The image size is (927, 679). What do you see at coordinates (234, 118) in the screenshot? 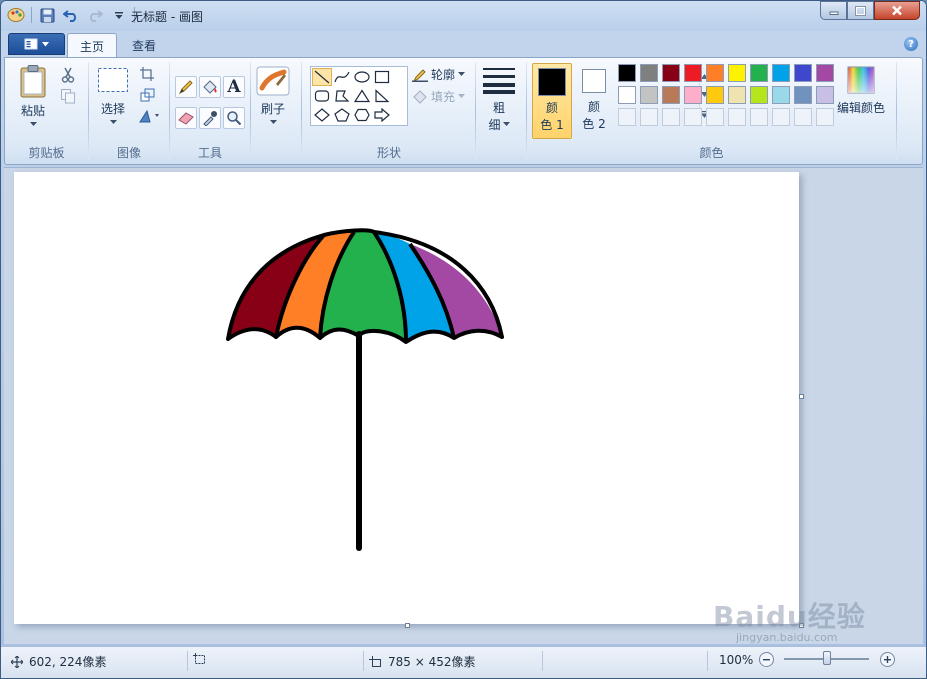
I see `magnifier-icon` at bounding box center [234, 118].